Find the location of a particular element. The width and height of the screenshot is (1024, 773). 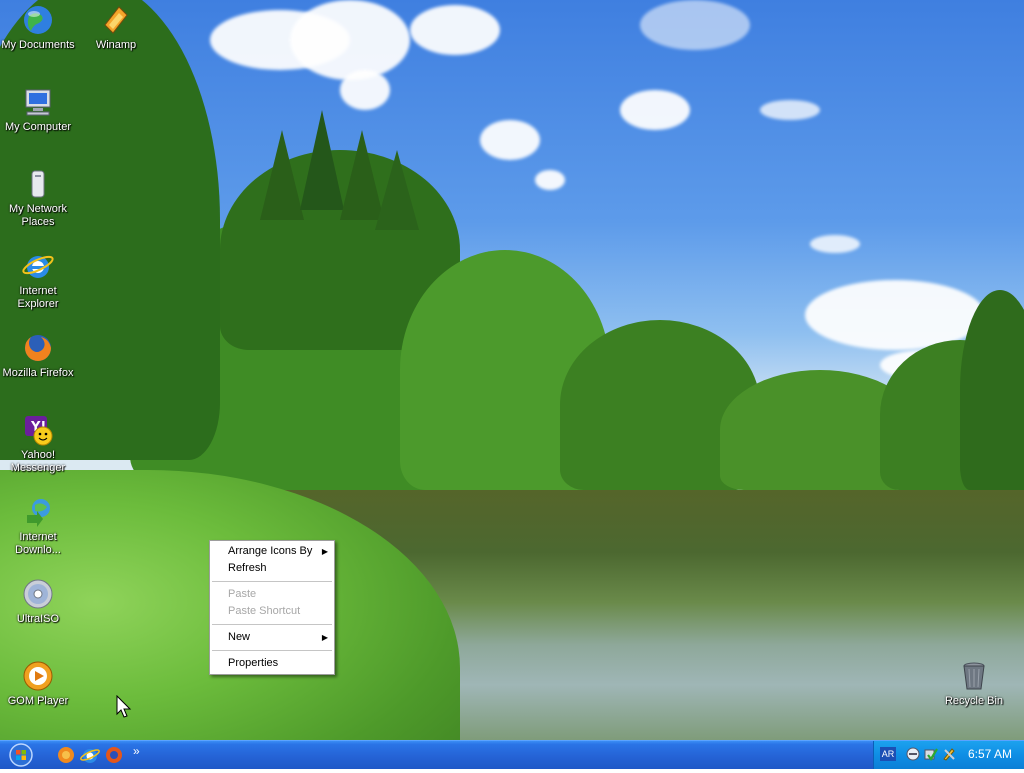

start-button is located at coordinates (21, 755).